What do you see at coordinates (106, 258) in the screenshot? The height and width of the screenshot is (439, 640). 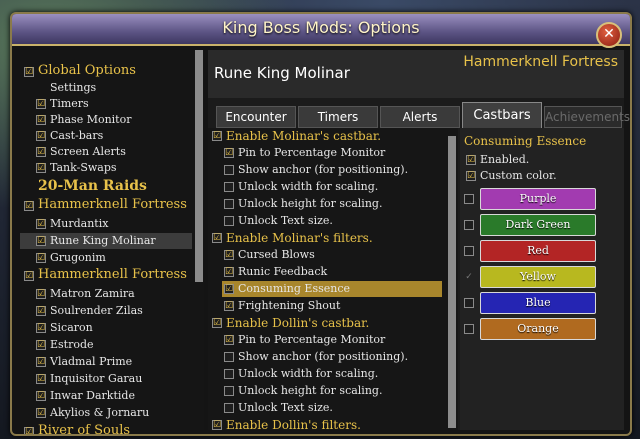 I see `sidebar-item-grugonim: ☑ Grugonim` at bounding box center [106, 258].